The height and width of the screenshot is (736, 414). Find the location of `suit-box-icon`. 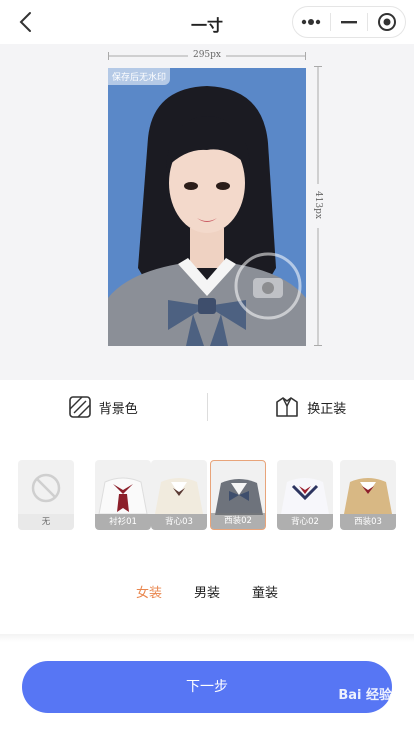

suit-box-icon is located at coordinates (287, 407).